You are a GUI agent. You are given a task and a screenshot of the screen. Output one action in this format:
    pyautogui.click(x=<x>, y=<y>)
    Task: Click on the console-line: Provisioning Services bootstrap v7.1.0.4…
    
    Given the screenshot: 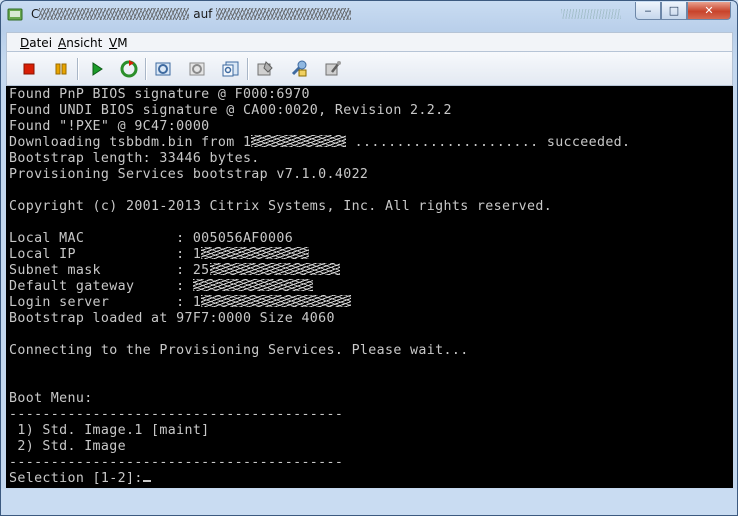 What is the action you would take?
    pyautogui.click(x=189, y=174)
    